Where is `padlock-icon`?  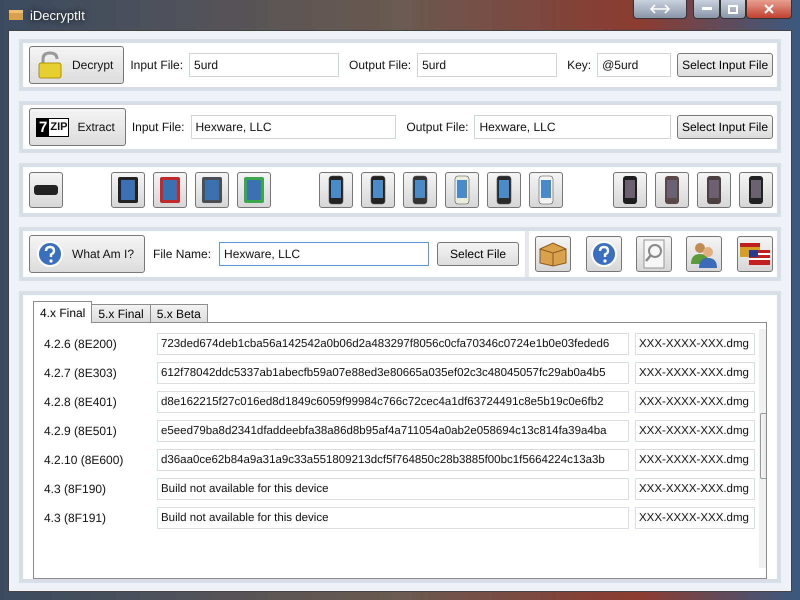 padlock-icon is located at coordinates (50, 65).